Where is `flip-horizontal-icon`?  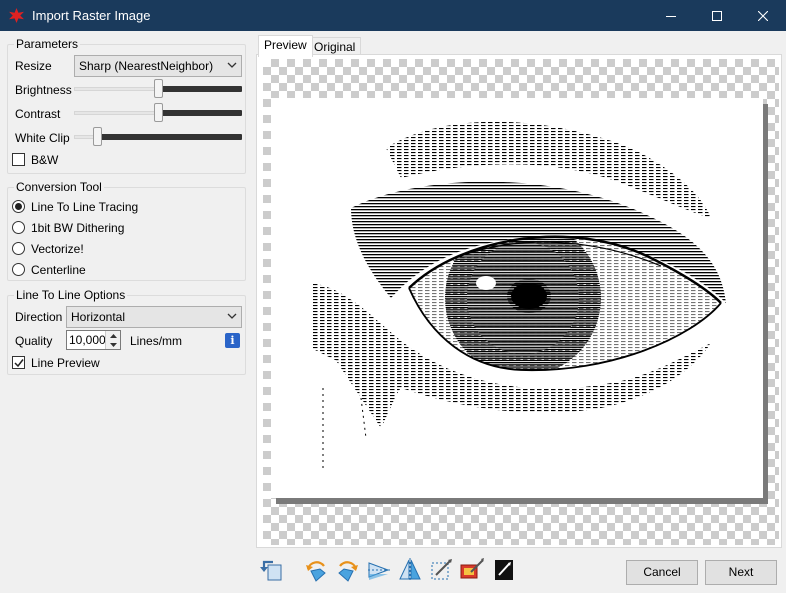 flip-horizontal-icon is located at coordinates (379, 571).